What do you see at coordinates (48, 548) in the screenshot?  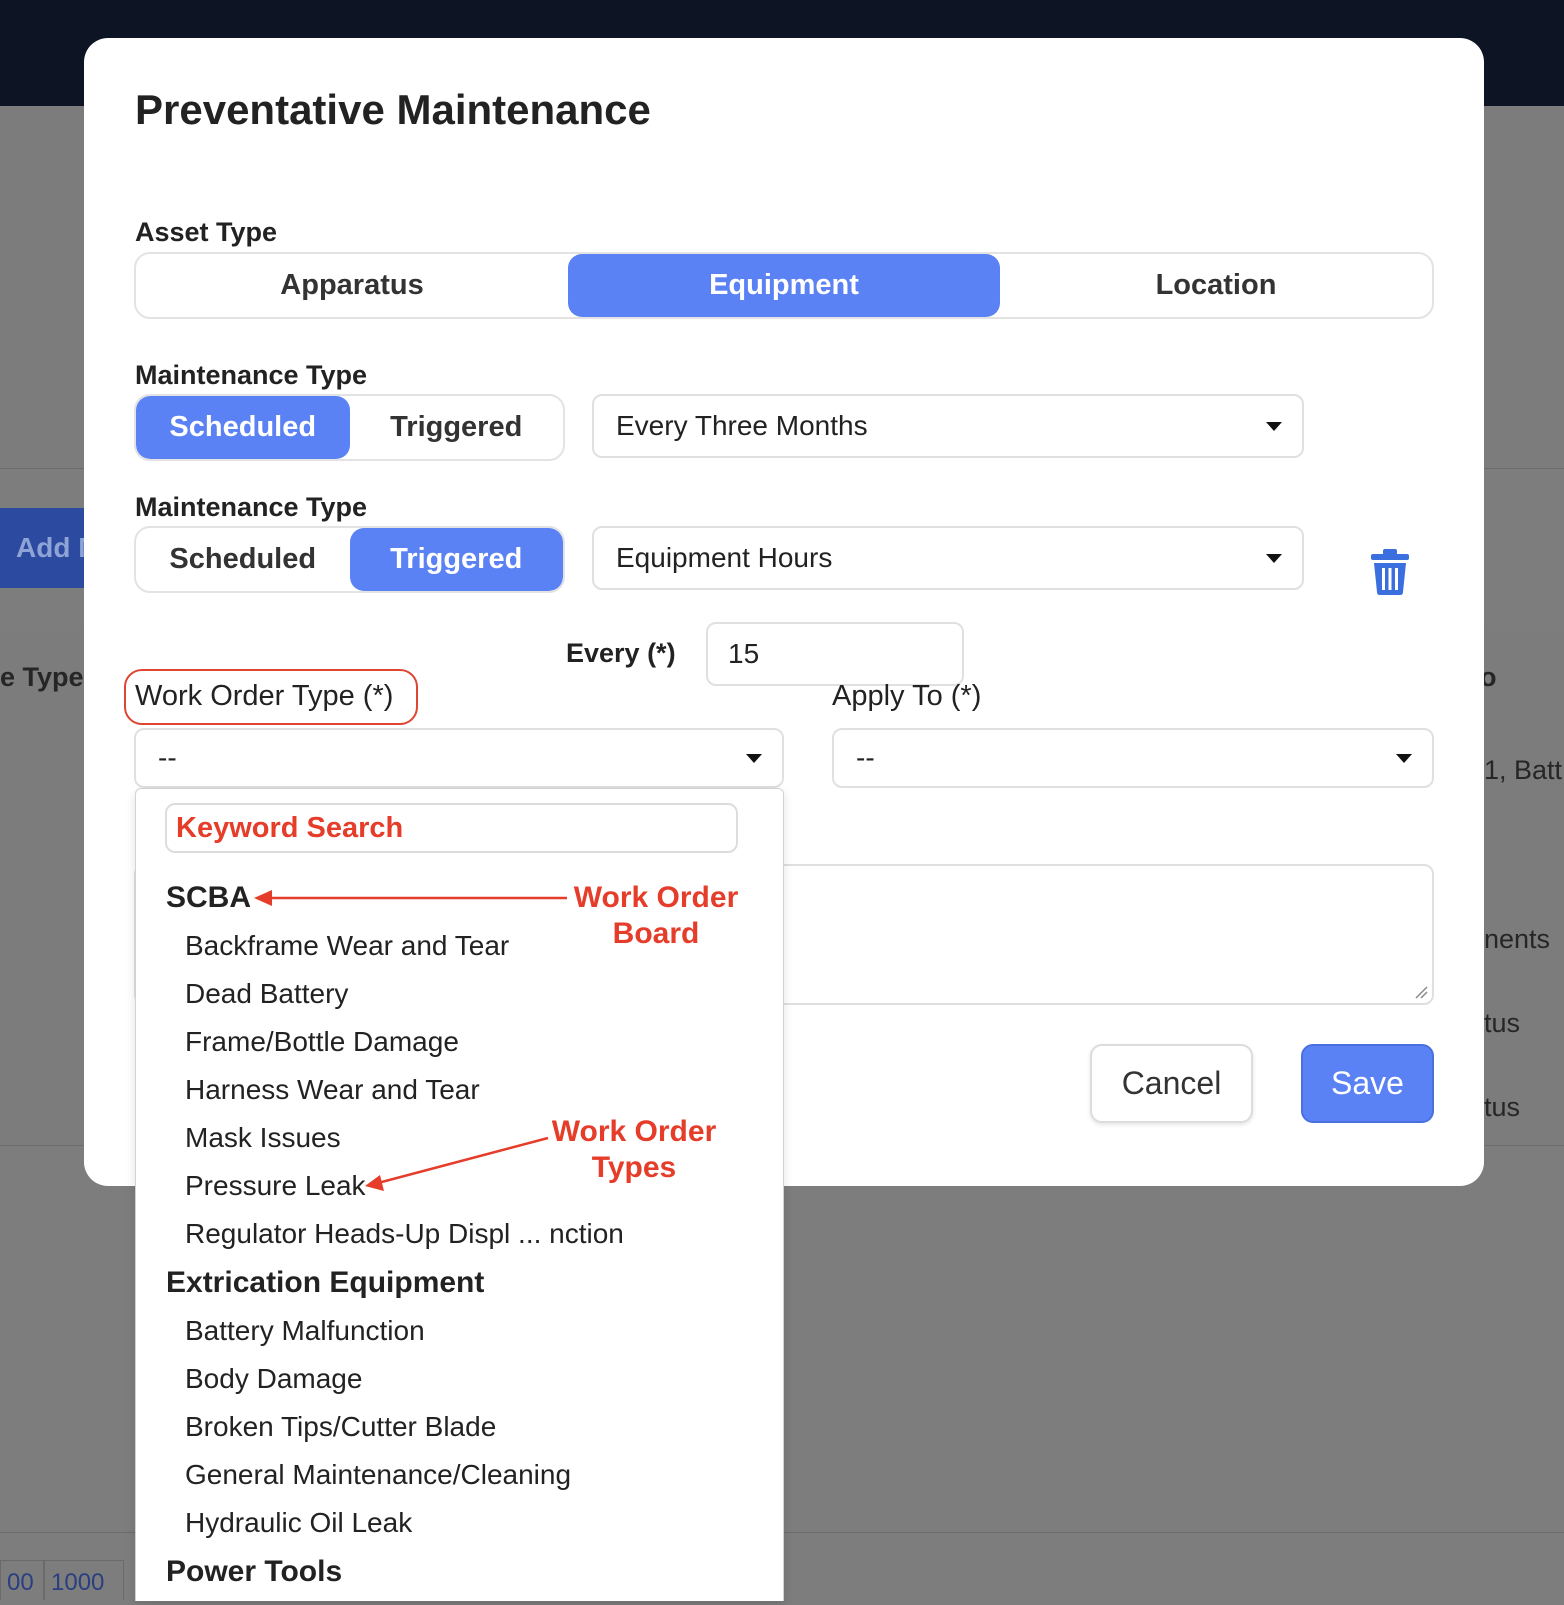 I see `background-add-button: Add M` at bounding box center [48, 548].